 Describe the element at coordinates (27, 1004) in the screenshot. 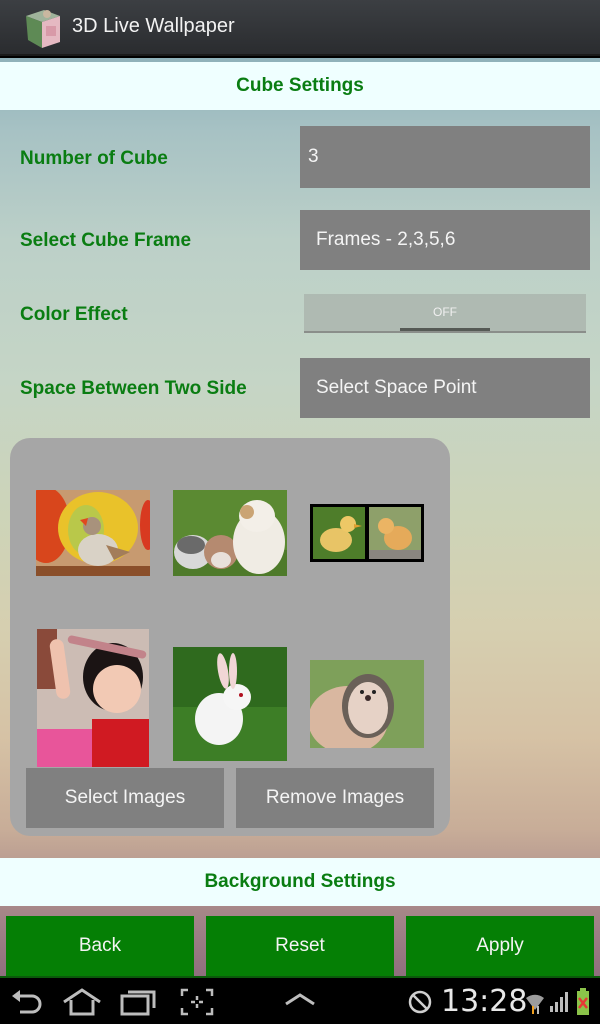

I see `back-icon` at that location.